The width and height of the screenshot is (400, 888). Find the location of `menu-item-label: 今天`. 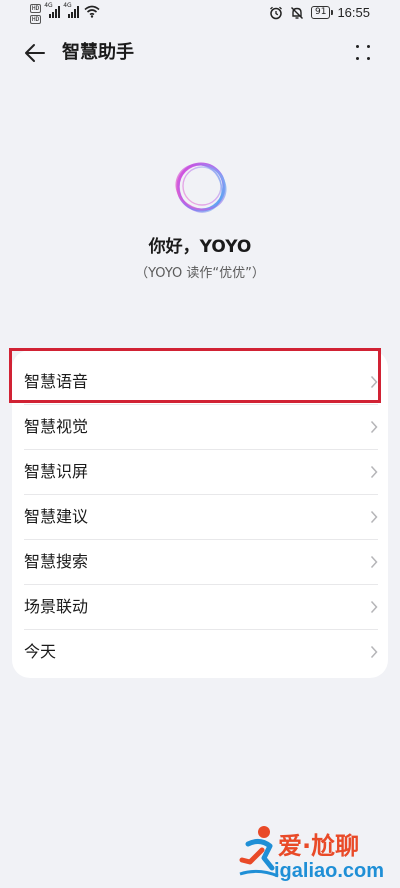

menu-item-label: 今天 is located at coordinates (40, 651).